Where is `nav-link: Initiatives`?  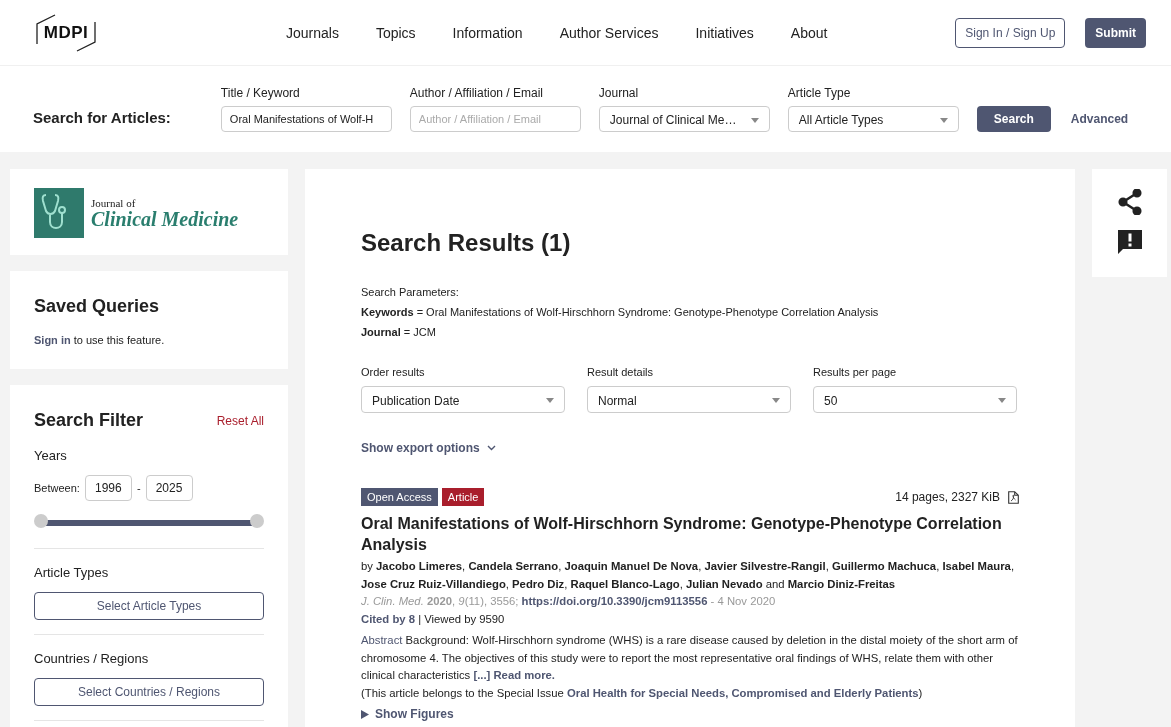 nav-link: Initiatives is located at coordinates (733, 32).